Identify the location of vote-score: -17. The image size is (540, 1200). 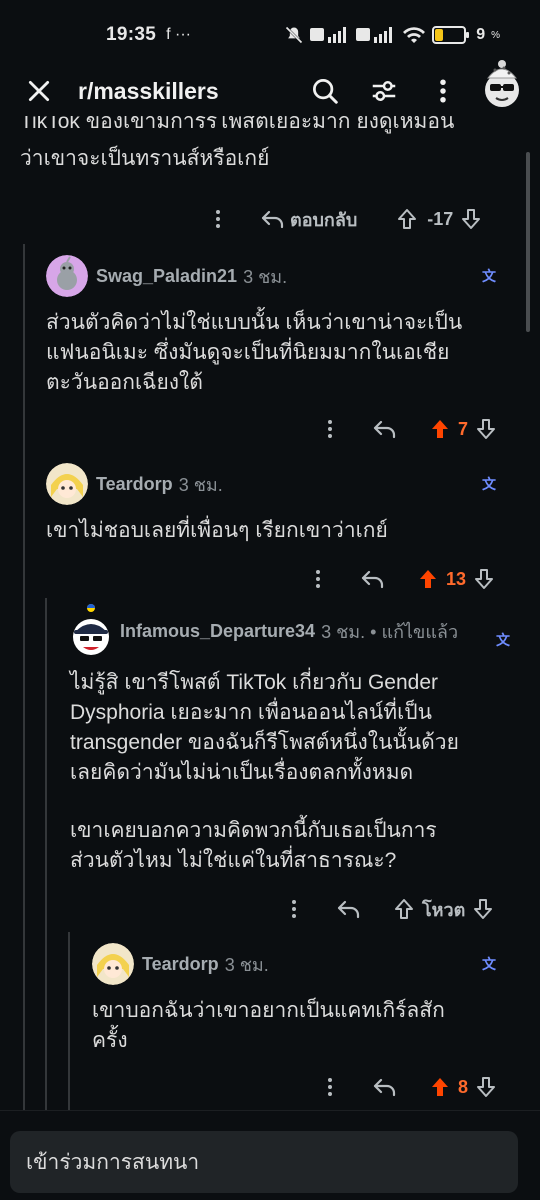
(440, 218).